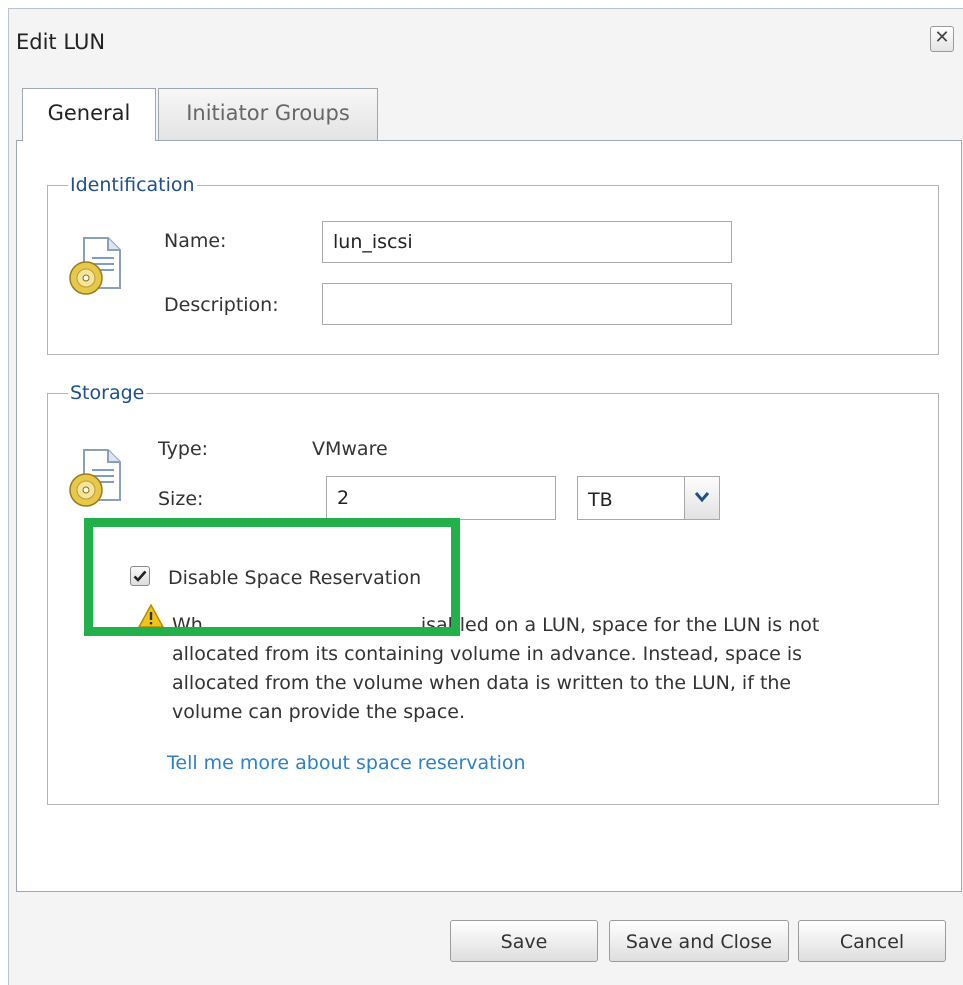 The image size is (963, 985). I want to click on size-input, so click(441, 498).